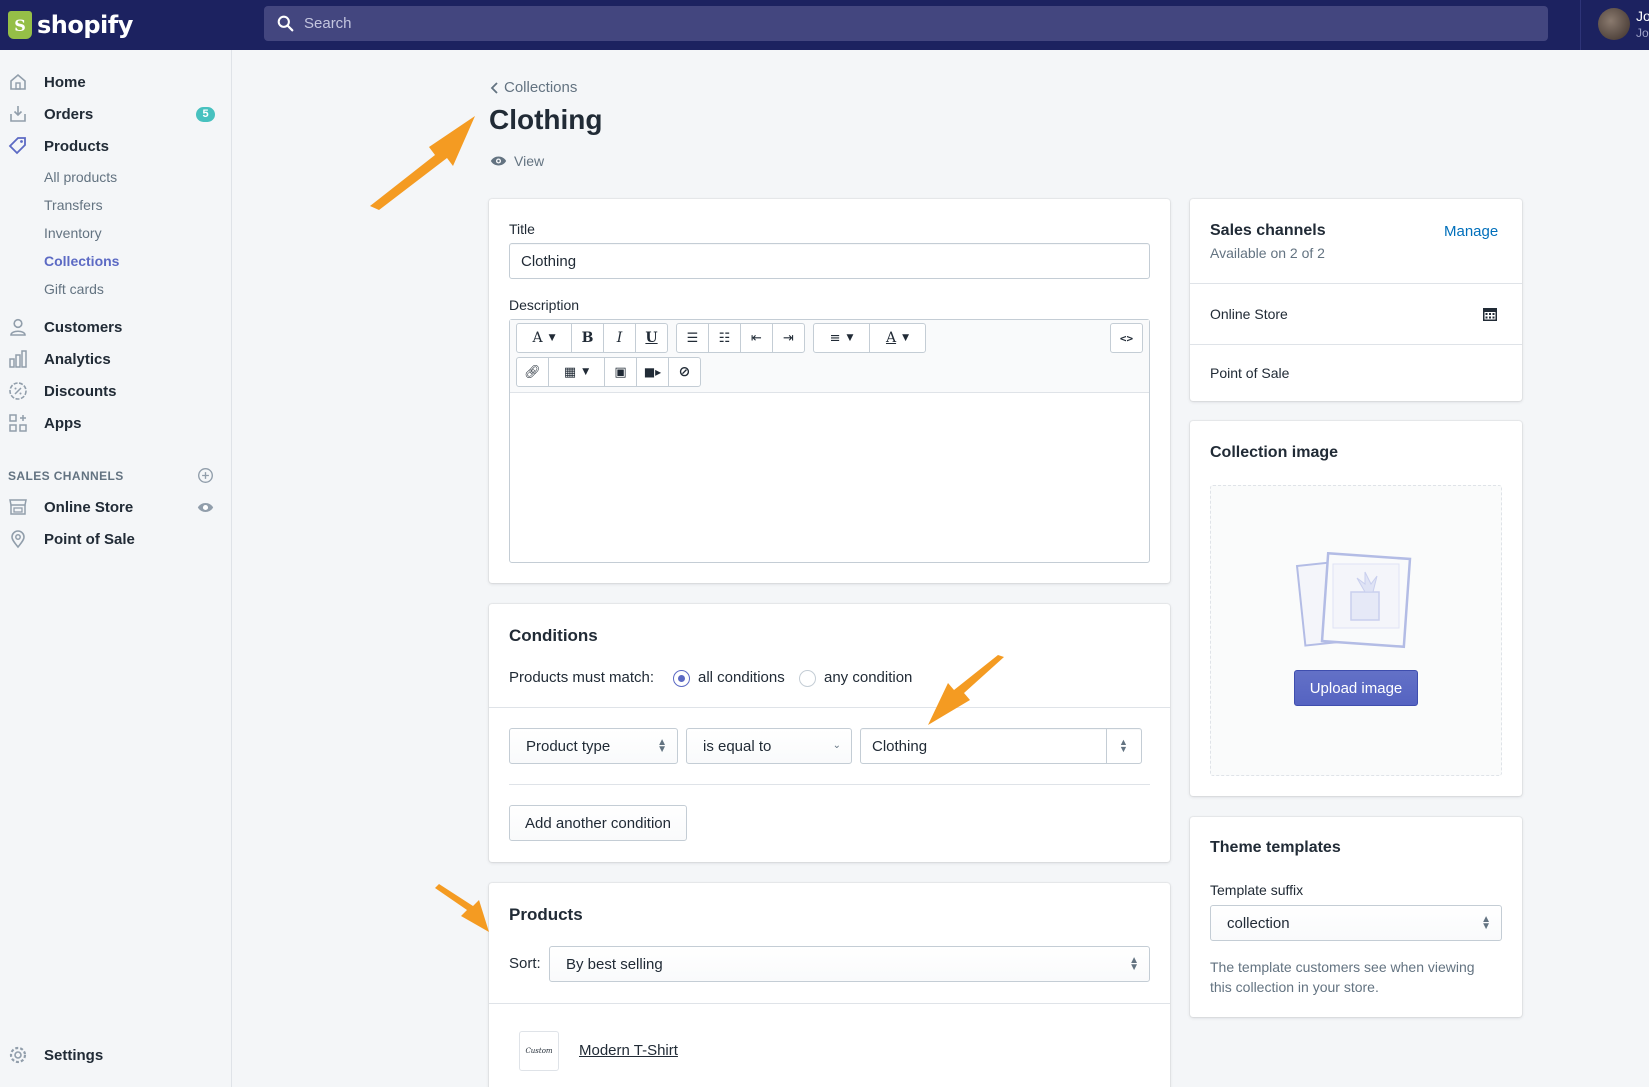  I want to click on upload-image-button: Upload image, so click(1356, 688).